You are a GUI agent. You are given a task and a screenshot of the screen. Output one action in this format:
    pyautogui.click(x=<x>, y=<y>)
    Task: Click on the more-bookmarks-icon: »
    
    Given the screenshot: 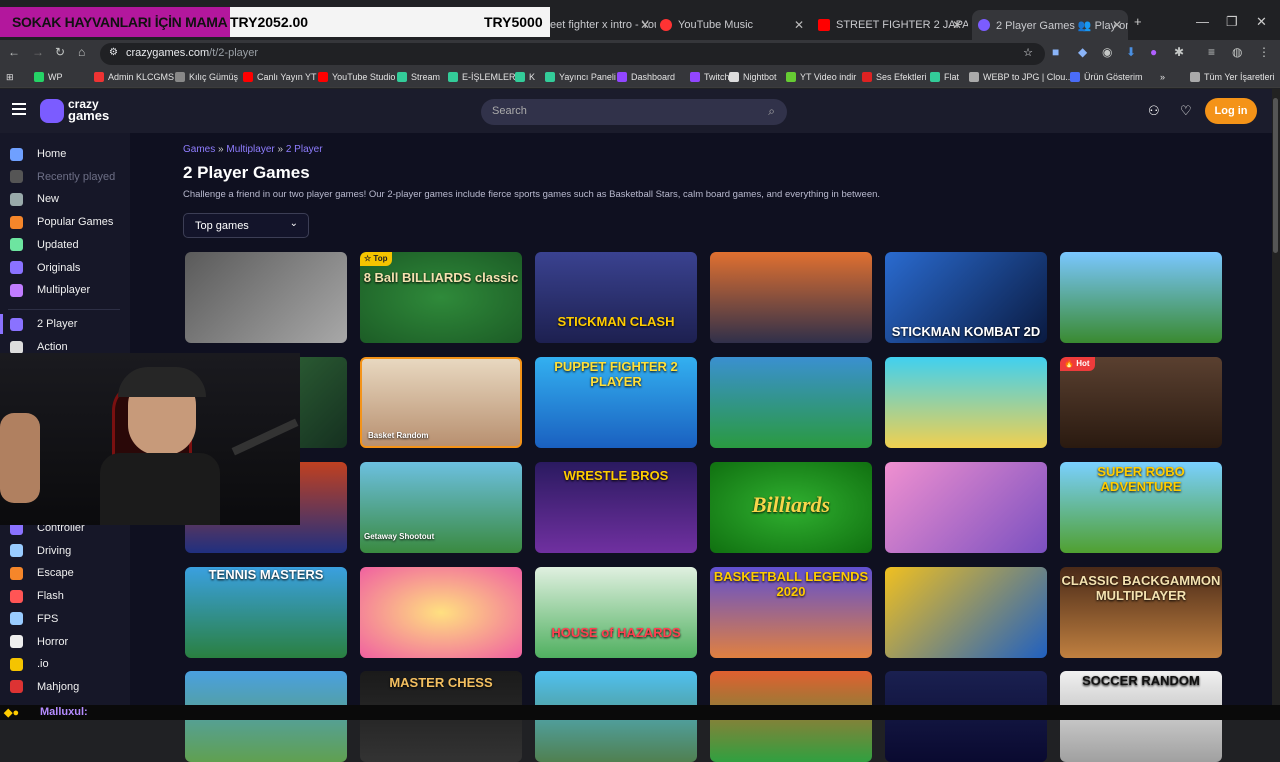 What is the action you would take?
    pyautogui.click(x=1162, y=77)
    